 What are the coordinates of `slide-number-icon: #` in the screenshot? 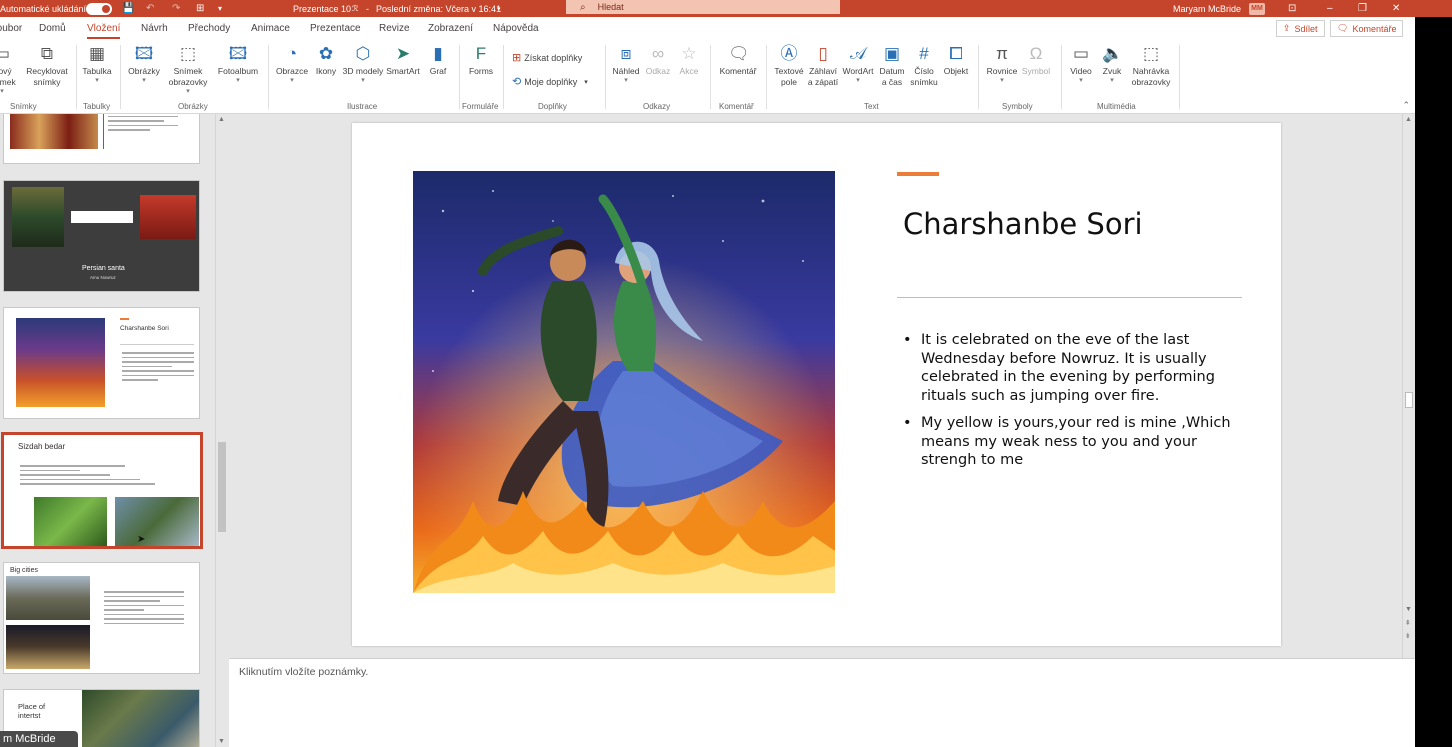 It's located at (924, 53).